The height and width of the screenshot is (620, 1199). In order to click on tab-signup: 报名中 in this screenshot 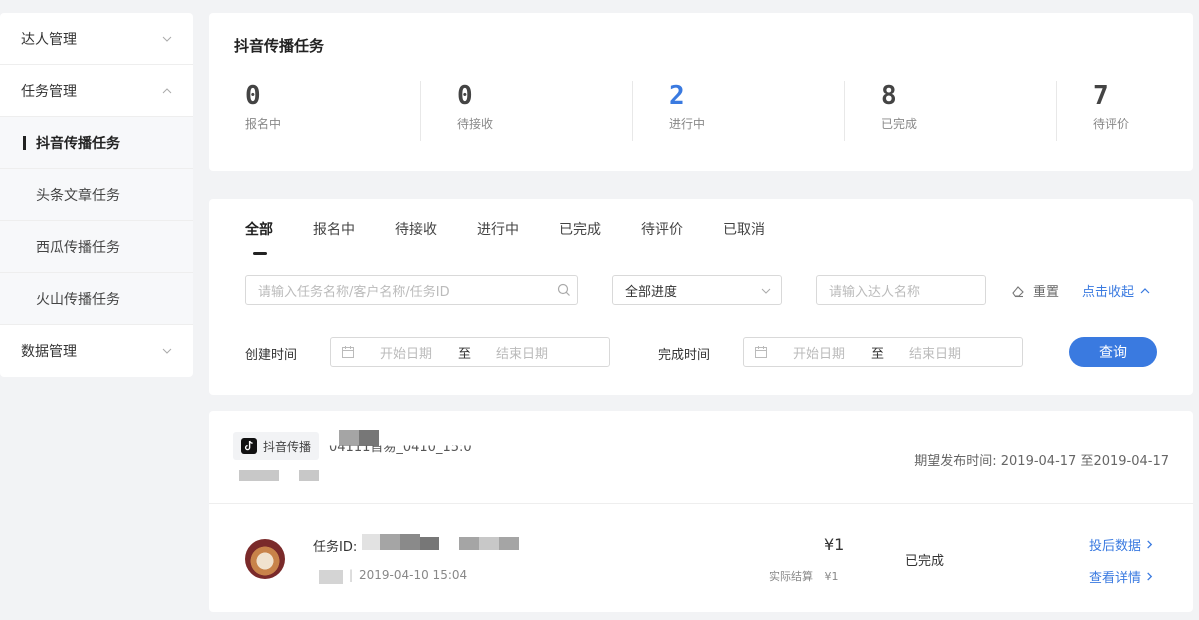, I will do `click(334, 237)`.